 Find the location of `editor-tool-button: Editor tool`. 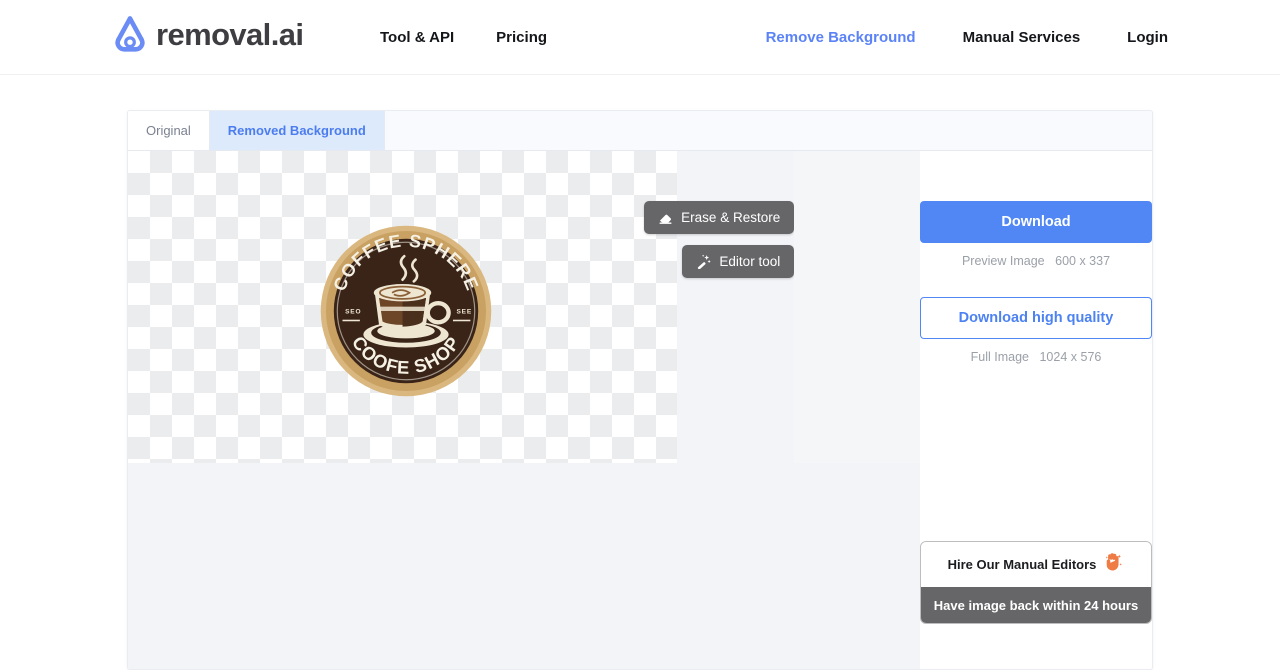

editor-tool-button: Editor tool is located at coordinates (738, 261).